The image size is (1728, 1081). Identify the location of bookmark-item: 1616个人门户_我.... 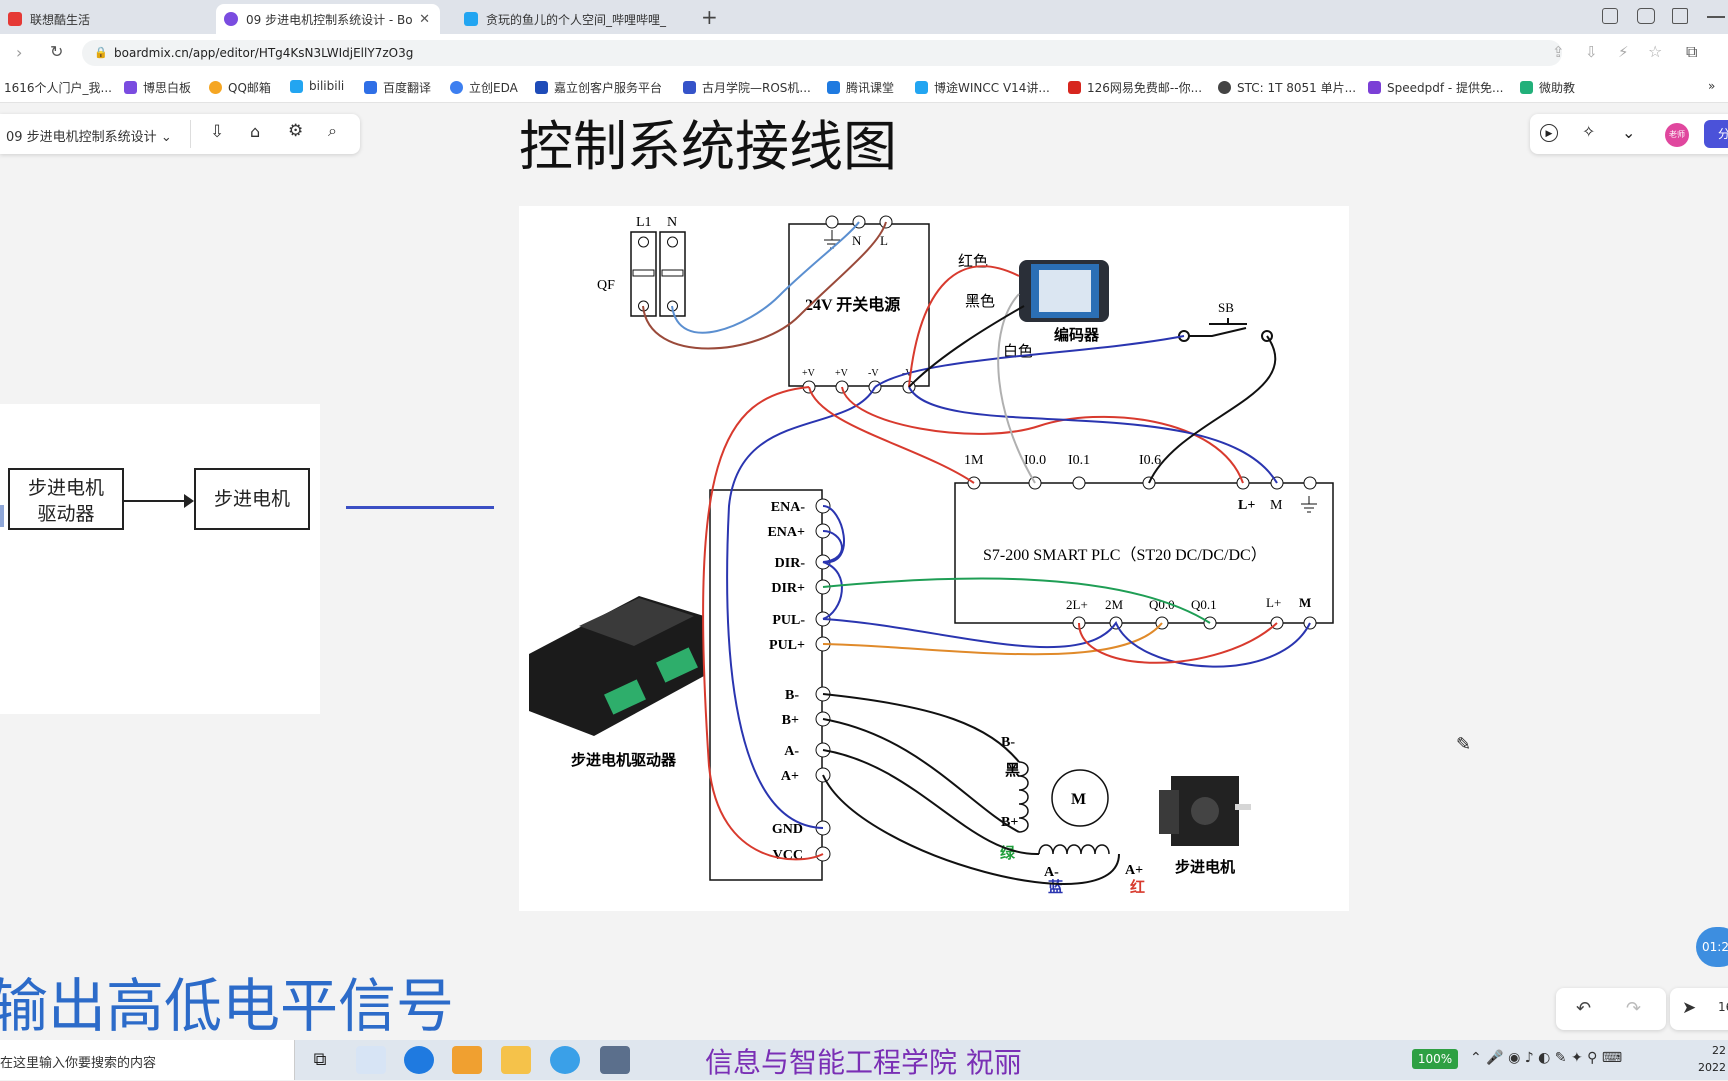
(58, 87).